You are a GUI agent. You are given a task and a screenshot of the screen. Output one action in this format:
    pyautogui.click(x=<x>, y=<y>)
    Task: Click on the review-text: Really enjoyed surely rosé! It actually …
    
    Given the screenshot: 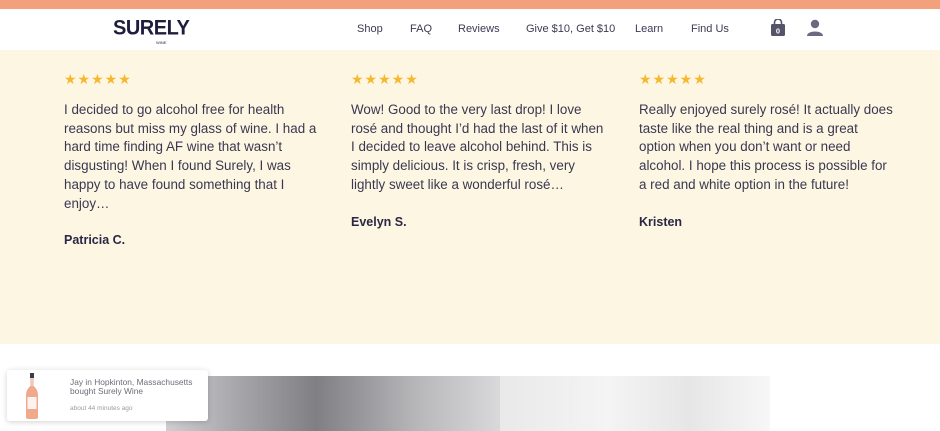 What is the action you would take?
    pyautogui.click(x=766, y=147)
    